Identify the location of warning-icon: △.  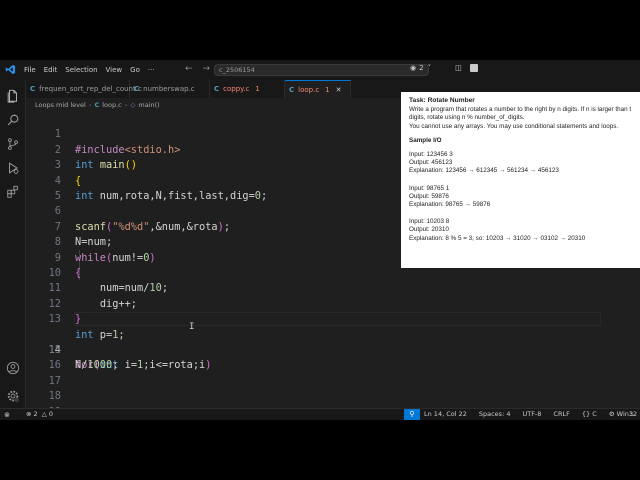
(44, 414).